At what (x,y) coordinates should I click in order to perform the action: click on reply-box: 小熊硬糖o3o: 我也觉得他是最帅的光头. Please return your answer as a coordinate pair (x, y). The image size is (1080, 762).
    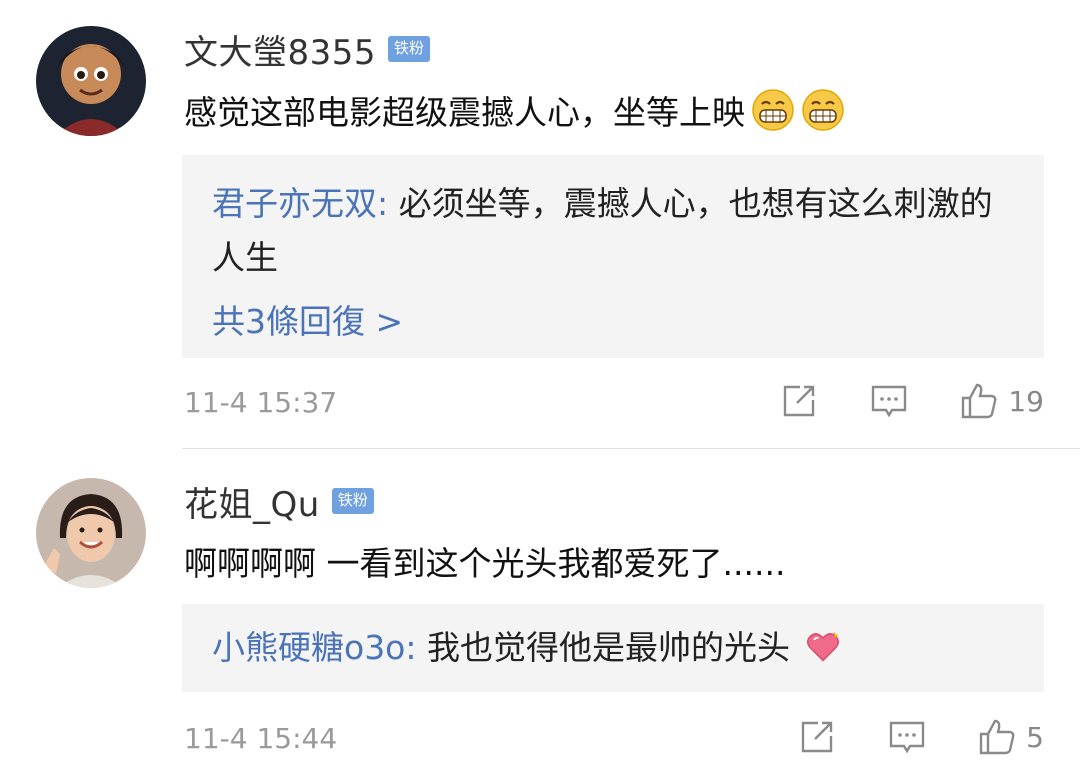
    Looking at the image, I should click on (613, 648).